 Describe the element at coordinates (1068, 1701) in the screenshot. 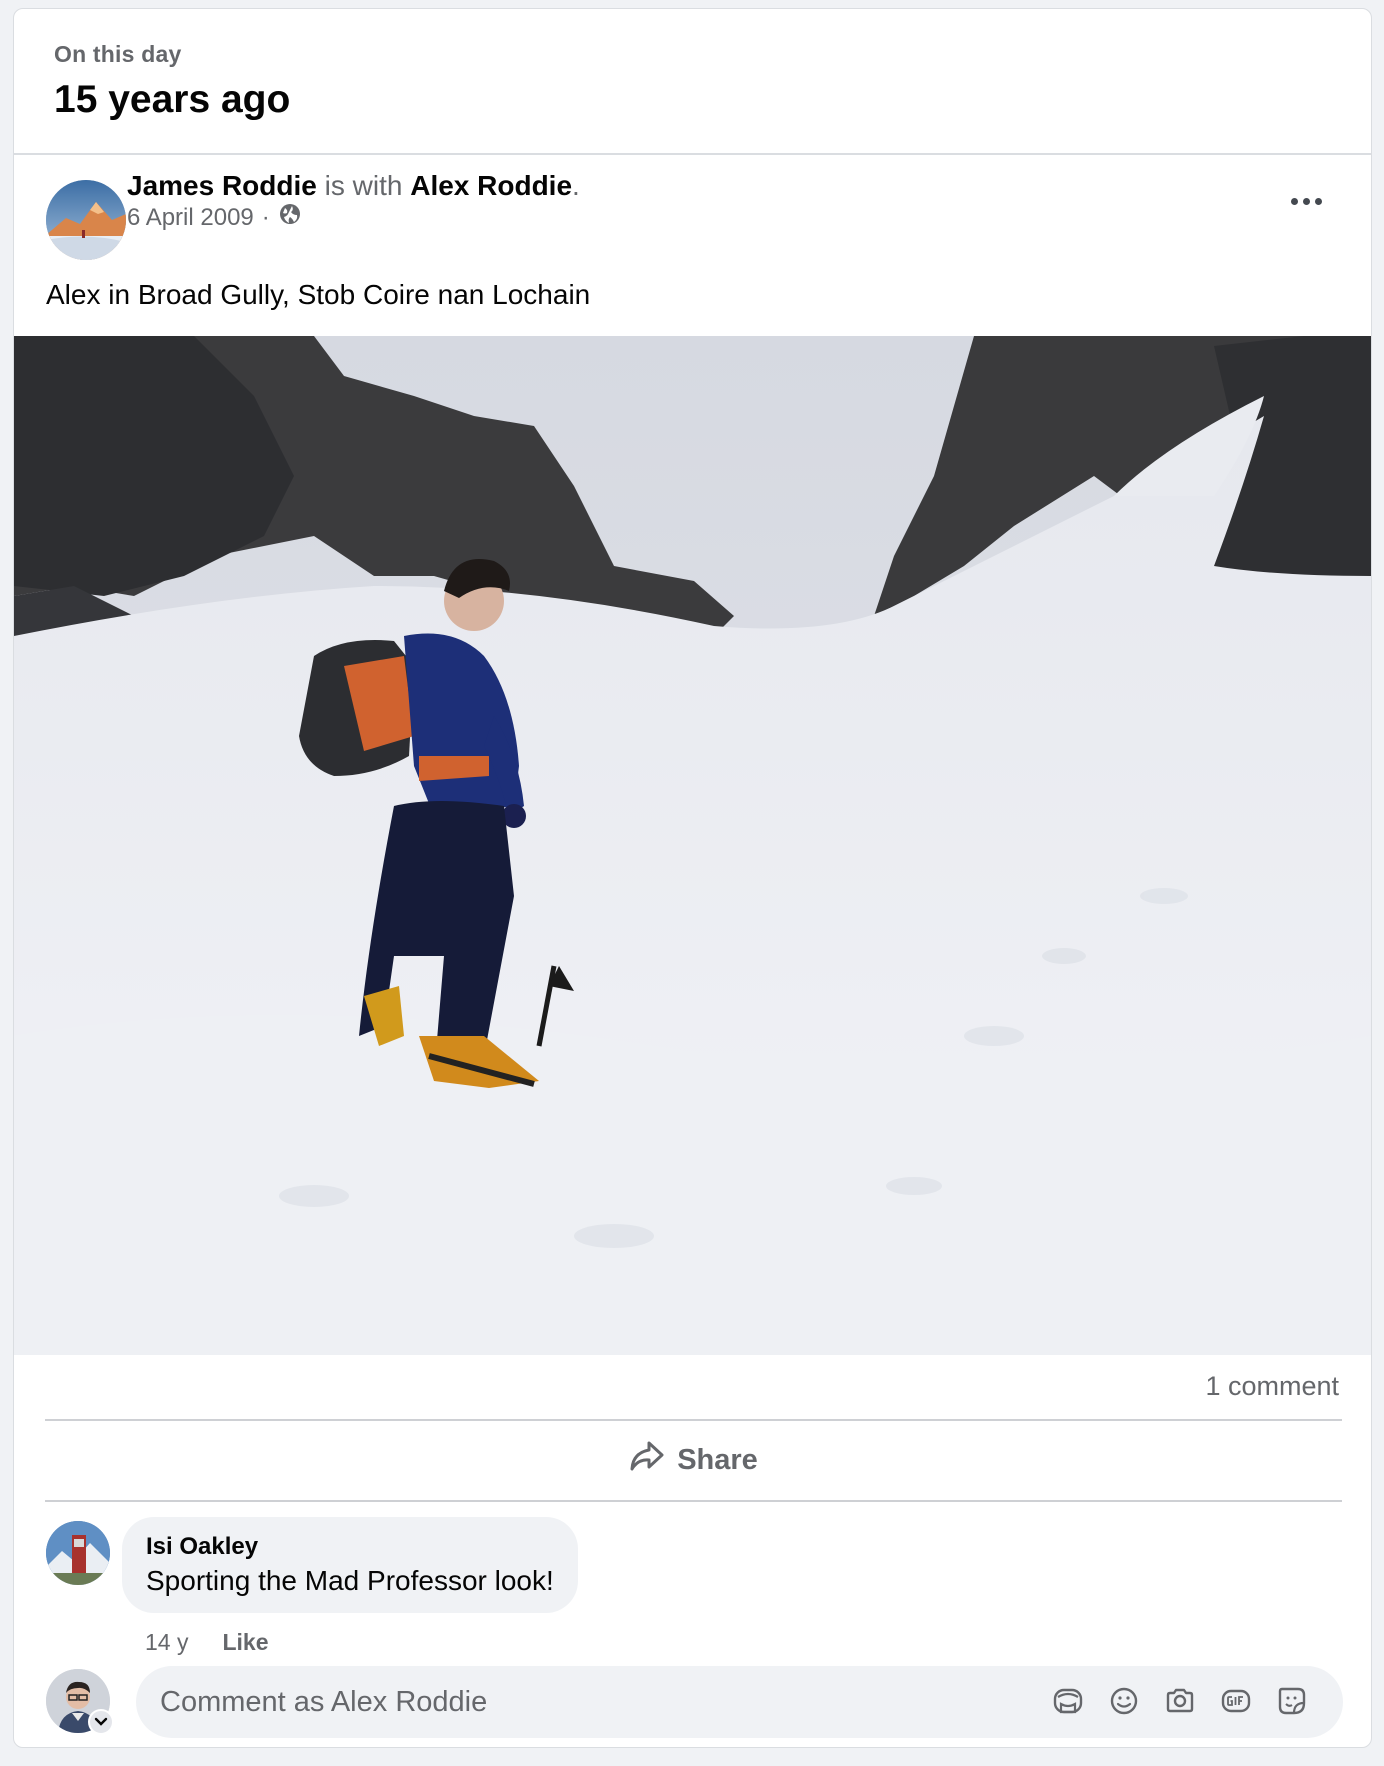

I see `avatar-sticker-icon` at that location.